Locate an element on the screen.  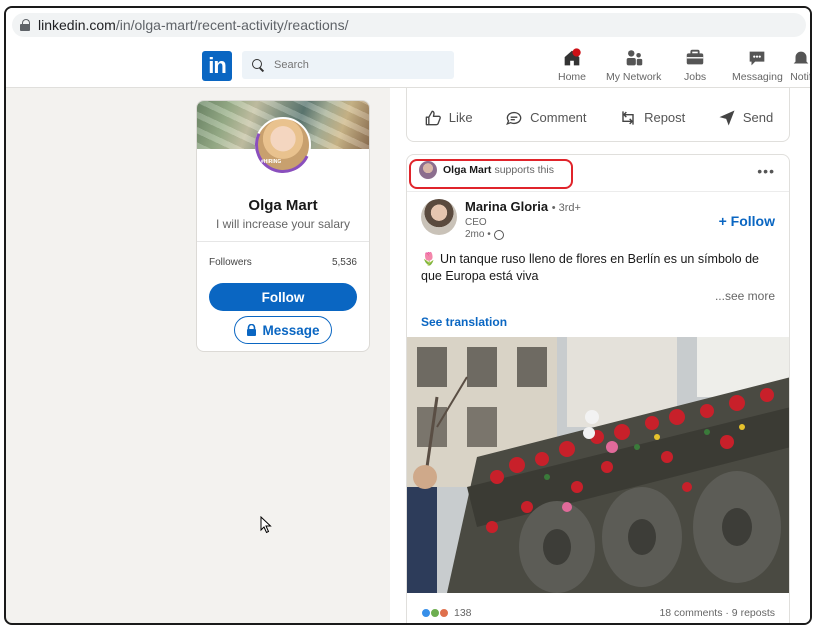
comments-reposts-count: 18 comments · 9 reposts is located at coordinates (717, 613).